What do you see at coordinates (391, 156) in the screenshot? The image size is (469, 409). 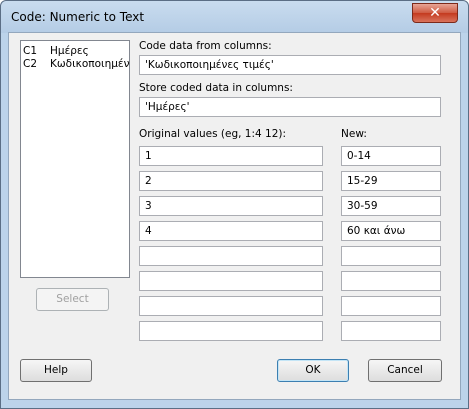 I see `new-value-field: 0-14` at bounding box center [391, 156].